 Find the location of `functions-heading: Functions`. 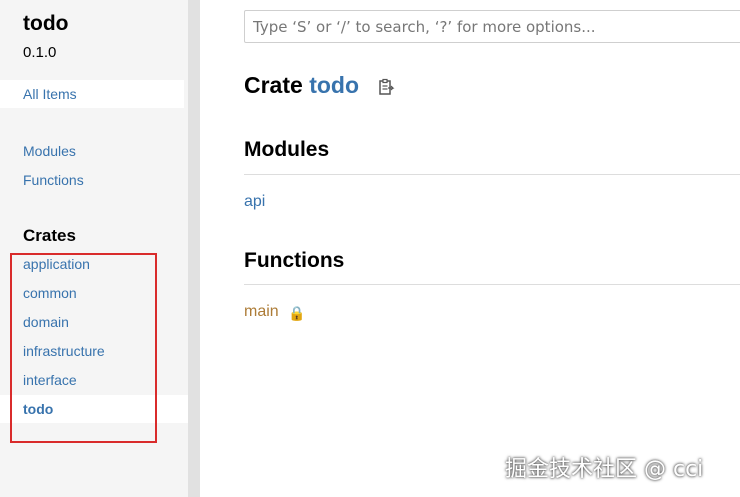

functions-heading: Functions is located at coordinates (294, 261).